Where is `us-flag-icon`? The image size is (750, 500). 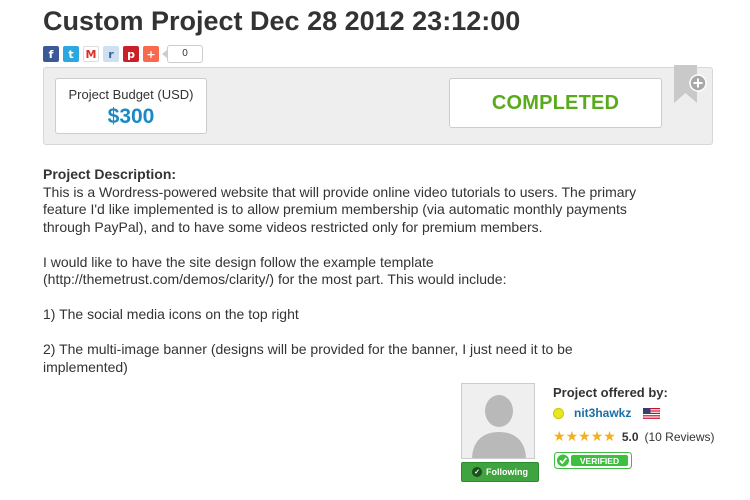
us-flag-icon is located at coordinates (652, 413).